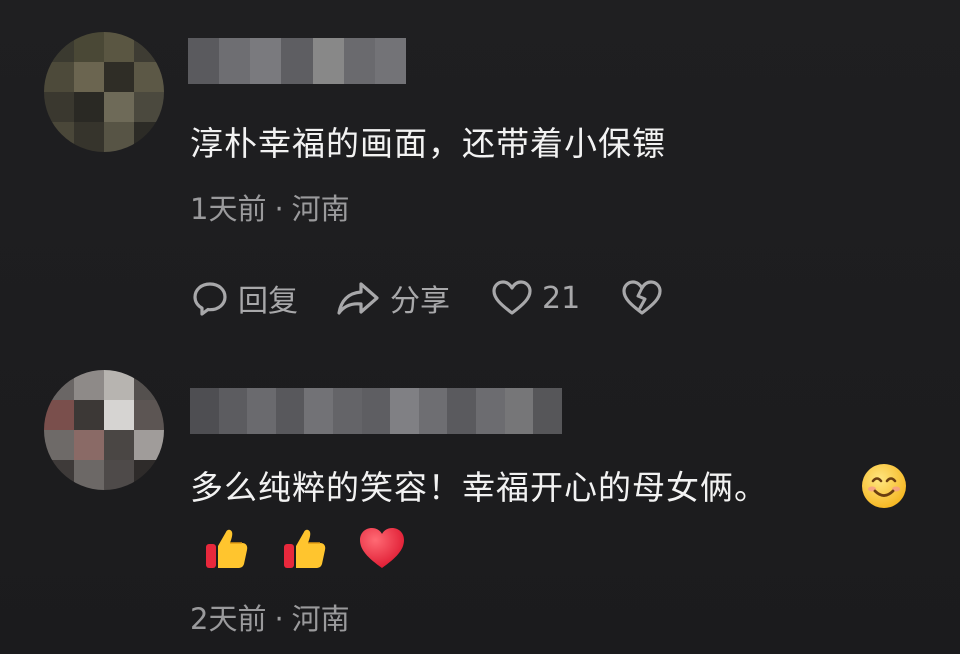  I want to click on comment-text: 多么纯粹的笑容！幸福开心的母女俩。, so click(479, 487).